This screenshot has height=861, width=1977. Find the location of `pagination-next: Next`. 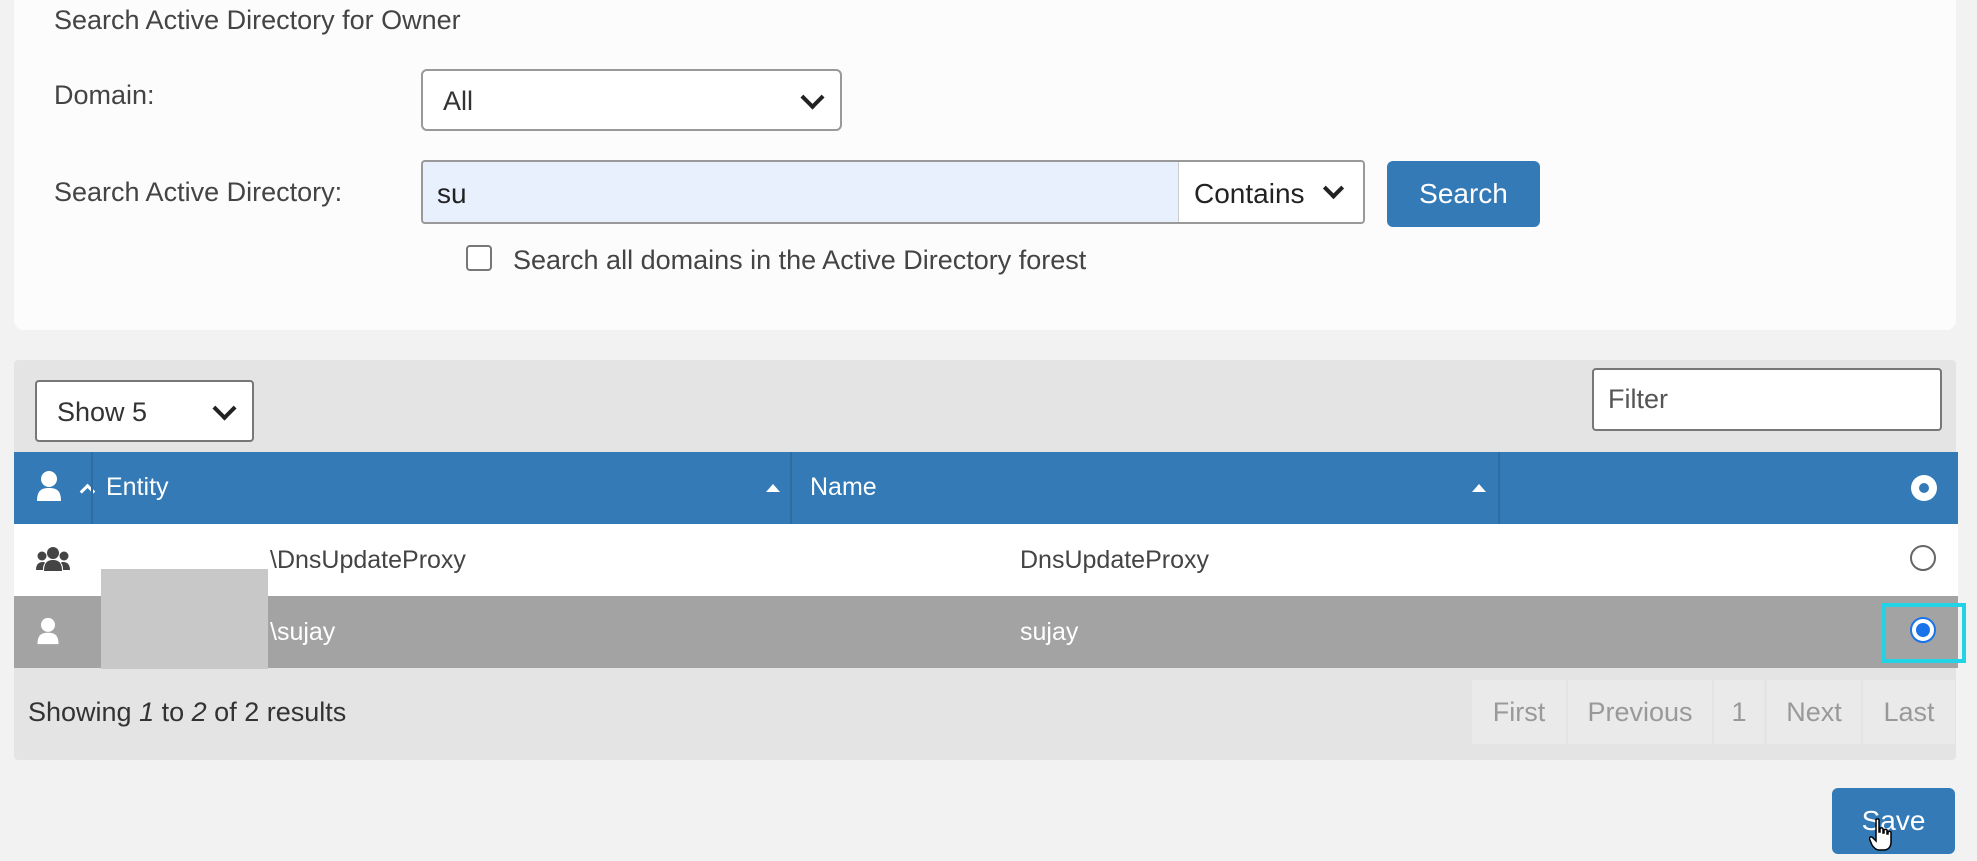

pagination-next: Next is located at coordinates (1814, 712).